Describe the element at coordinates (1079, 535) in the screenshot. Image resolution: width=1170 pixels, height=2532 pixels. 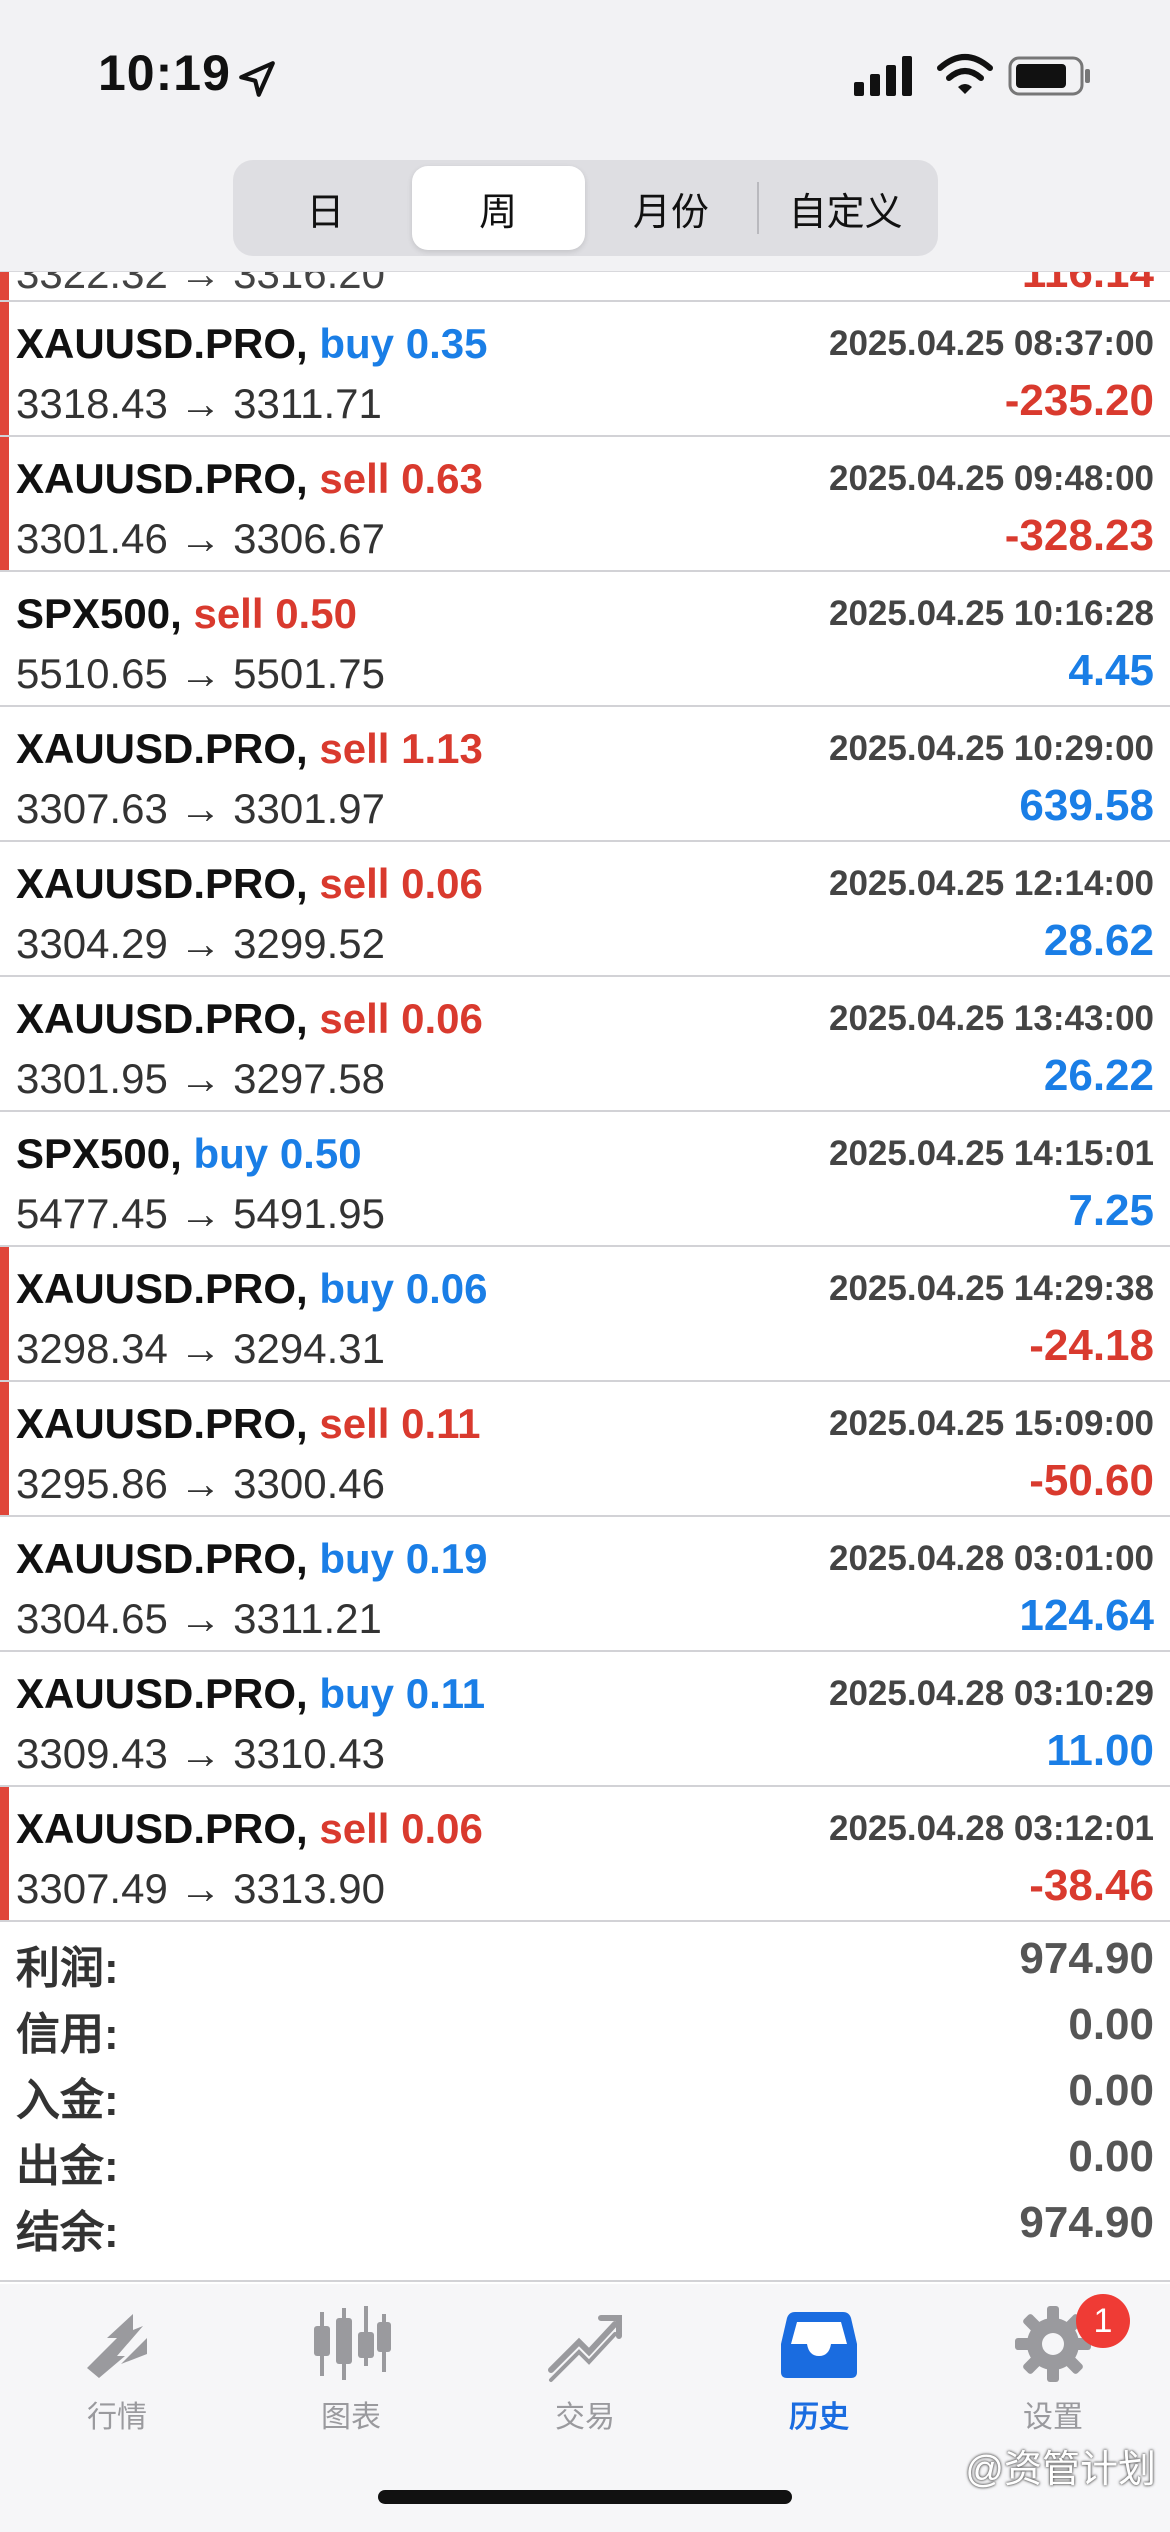
I see `trade-profit: -328.23` at that location.